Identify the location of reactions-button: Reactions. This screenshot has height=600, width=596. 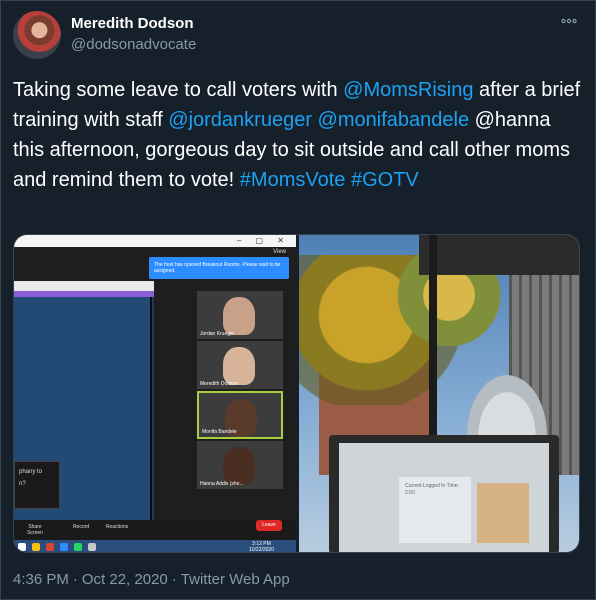
(117, 527).